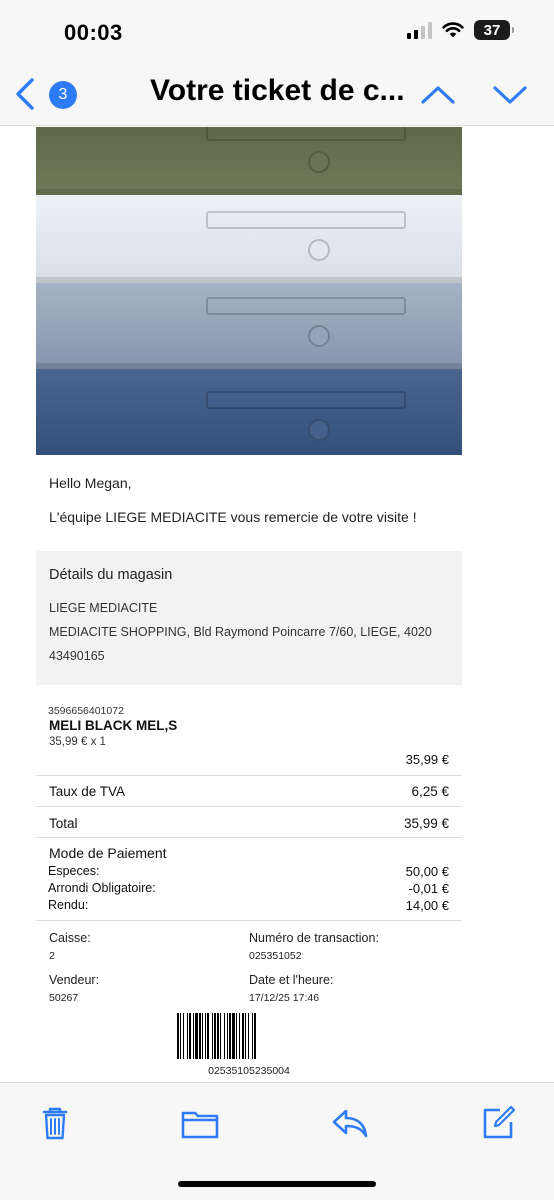 This screenshot has height=1200, width=554. I want to click on item-sku: 3596656401072, so click(86, 711).